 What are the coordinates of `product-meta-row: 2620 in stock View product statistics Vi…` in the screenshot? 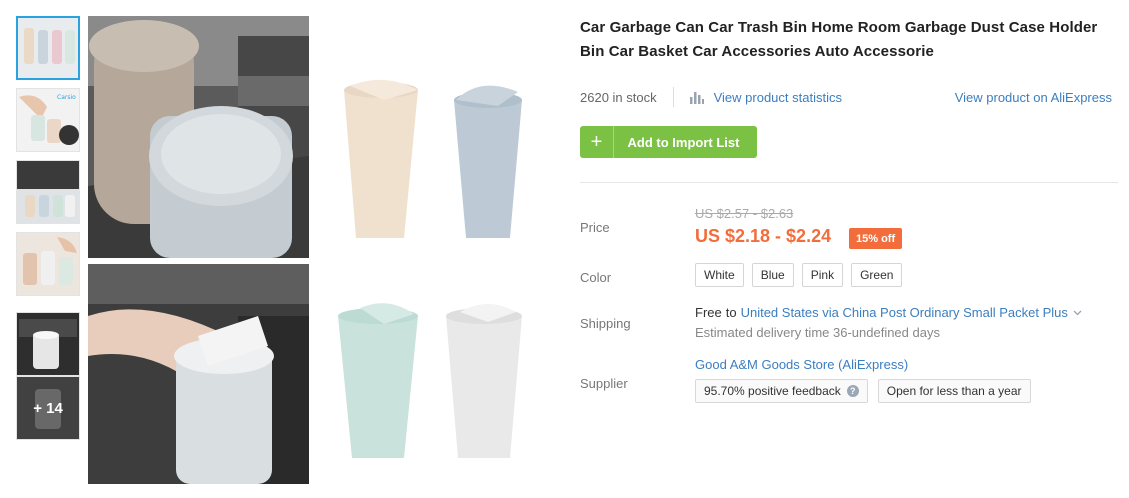 It's located at (846, 97).